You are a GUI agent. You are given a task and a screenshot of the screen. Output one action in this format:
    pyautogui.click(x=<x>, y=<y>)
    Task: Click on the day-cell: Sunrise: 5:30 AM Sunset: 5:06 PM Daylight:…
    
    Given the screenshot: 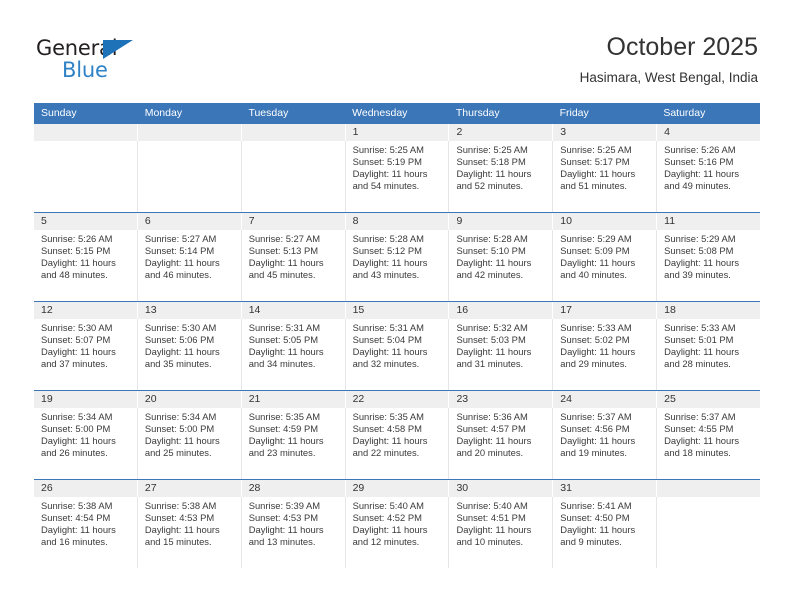 What is the action you would take?
    pyautogui.click(x=188, y=354)
    